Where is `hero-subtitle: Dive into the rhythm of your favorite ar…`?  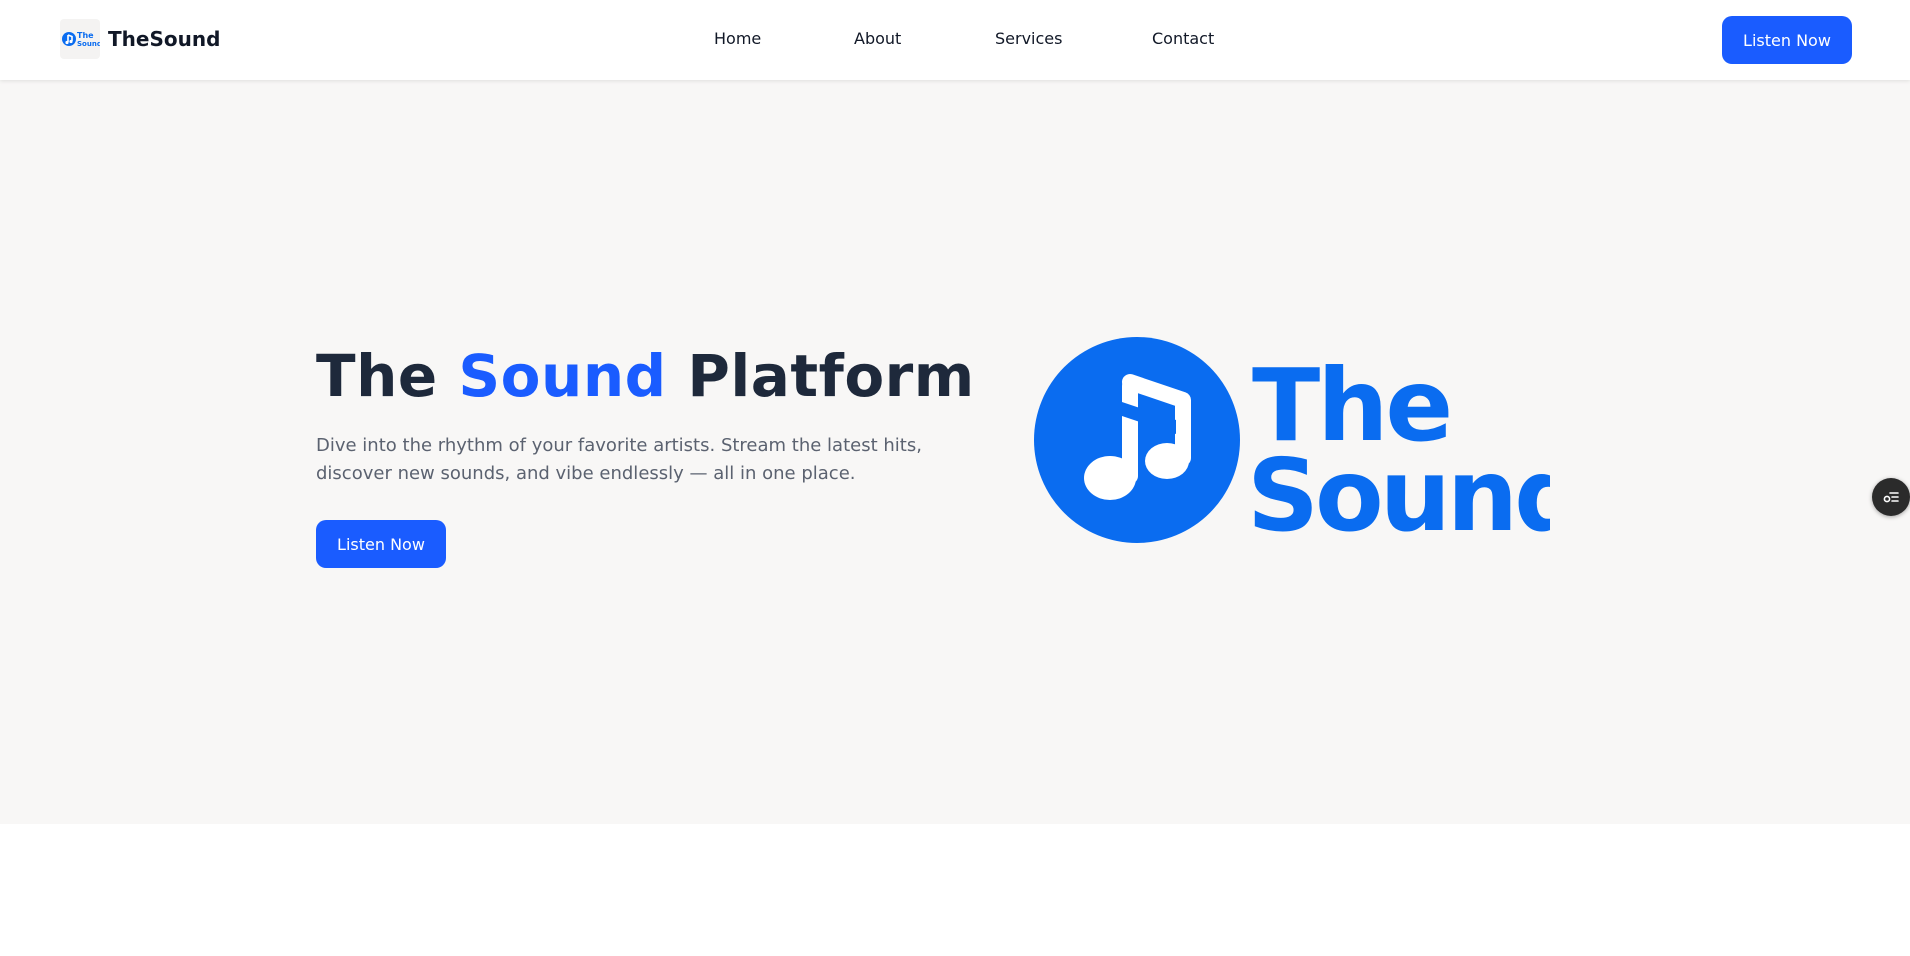 hero-subtitle: Dive into the rhythm of your favorite ar… is located at coordinates (619, 459).